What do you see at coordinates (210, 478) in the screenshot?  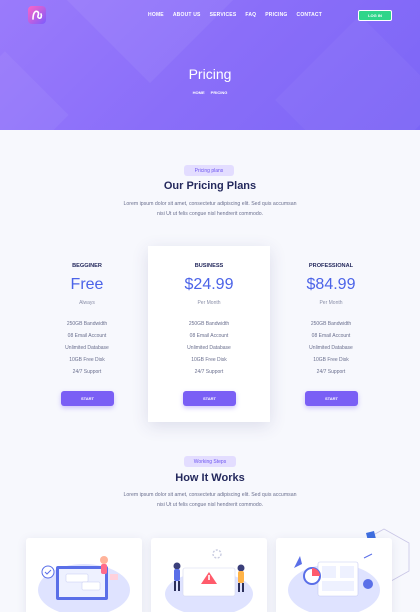 I see `steps-section-title: How It Works` at bounding box center [210, 478].